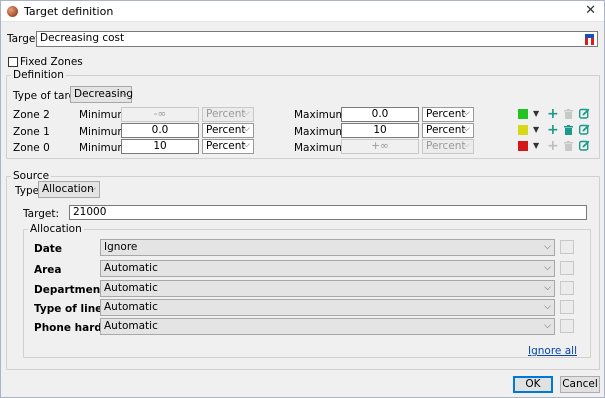 The image size is (605, 398). What do you see at coordinates (48, 249) in the screenshot?
I see `allocation-row-label: Date` at bounding box center [48, 249].